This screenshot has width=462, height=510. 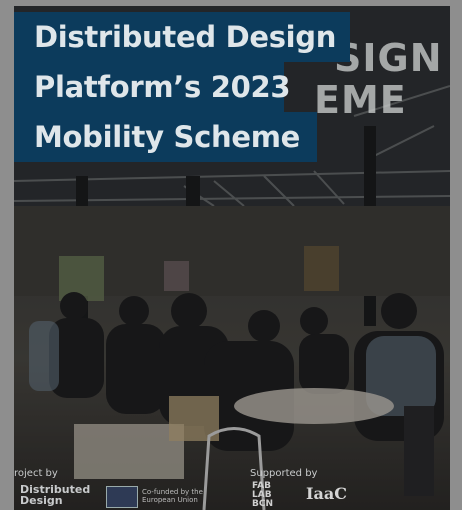 What do you see at coordinates (170, 500) in the screenshot?
I see `eu-text-line2: European Union` at bounding box center [170, 500].